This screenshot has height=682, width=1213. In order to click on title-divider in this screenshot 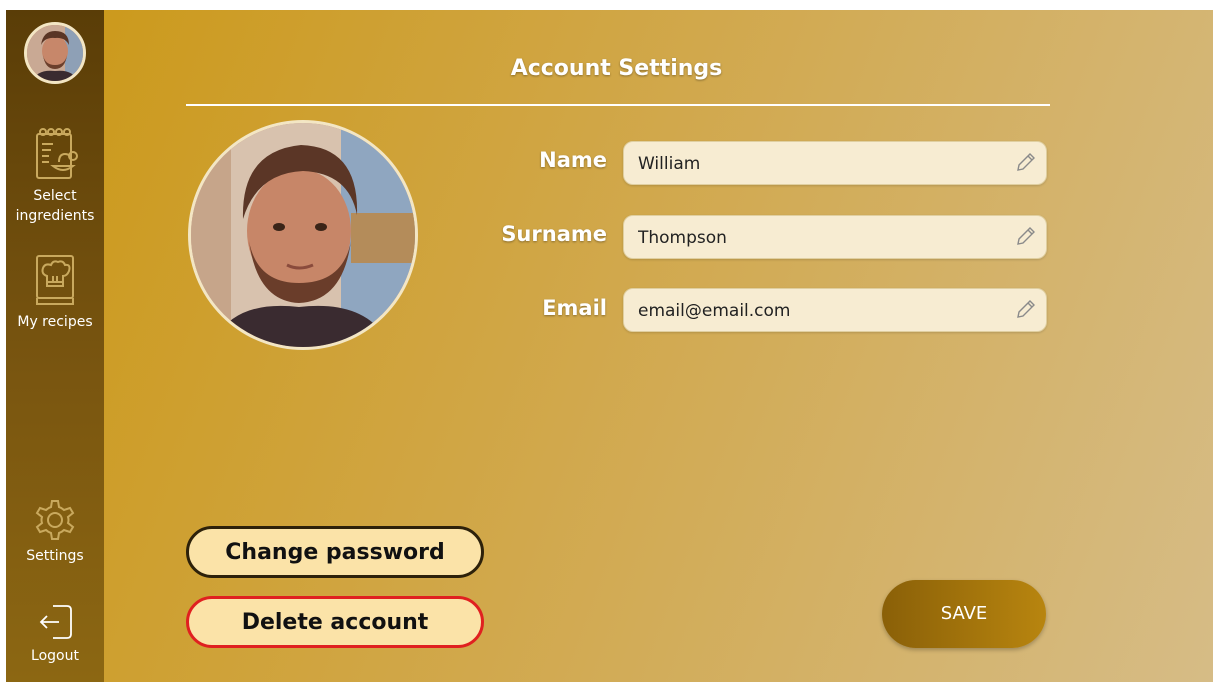, I will do `click(618, 105)`.